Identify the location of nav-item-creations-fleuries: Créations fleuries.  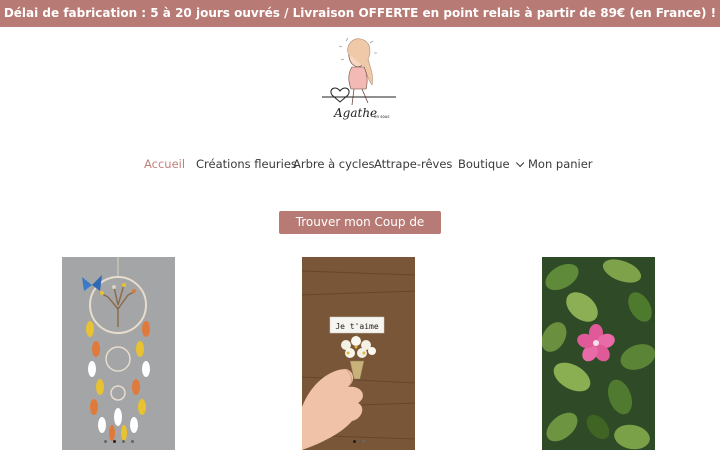
(246, 164).